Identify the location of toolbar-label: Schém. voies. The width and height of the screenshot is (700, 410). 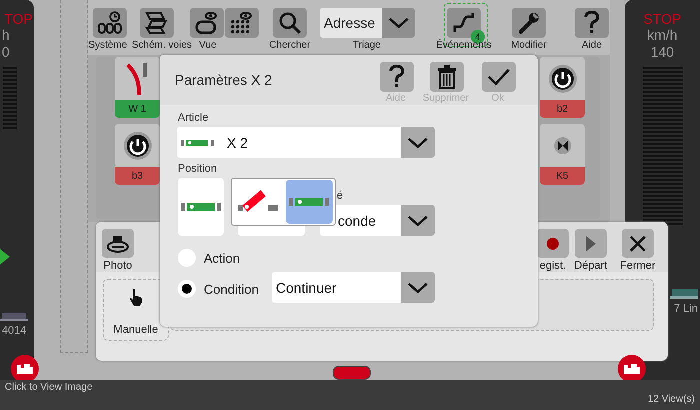
(162, 45).